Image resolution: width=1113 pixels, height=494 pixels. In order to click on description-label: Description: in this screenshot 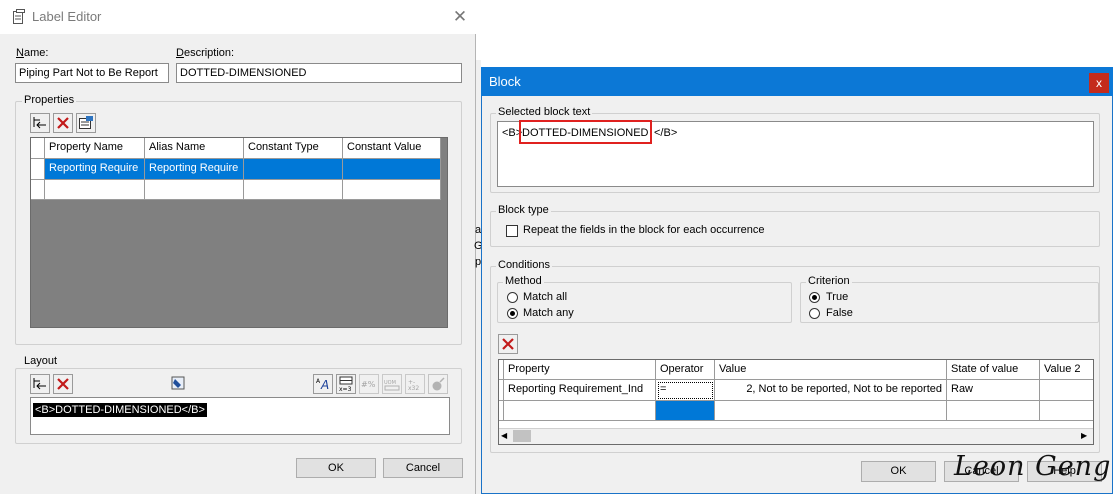, I will do `click(205, 53)`.